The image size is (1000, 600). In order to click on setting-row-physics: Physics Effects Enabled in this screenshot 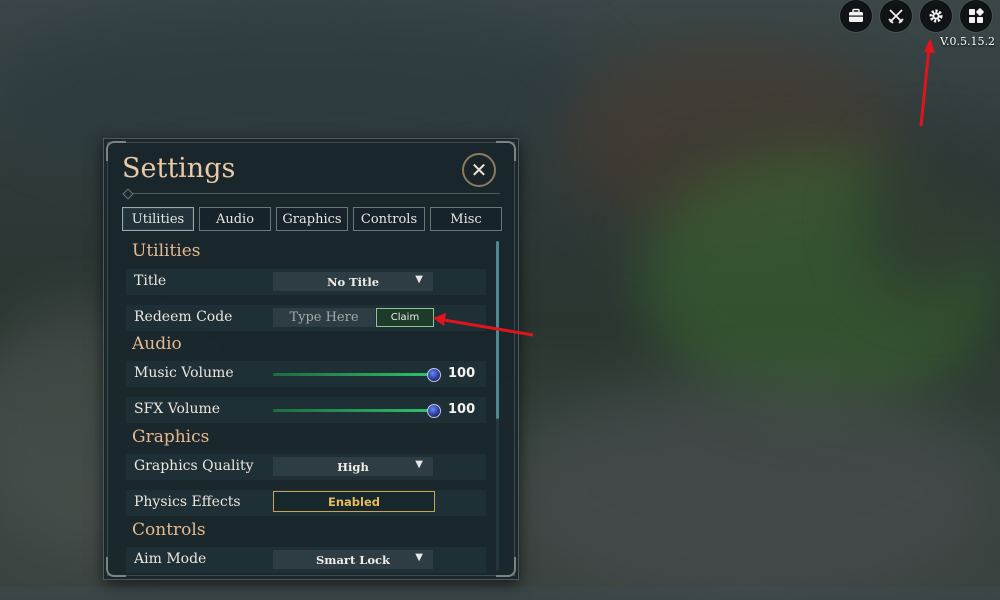, I will do `click(306, 503)`.